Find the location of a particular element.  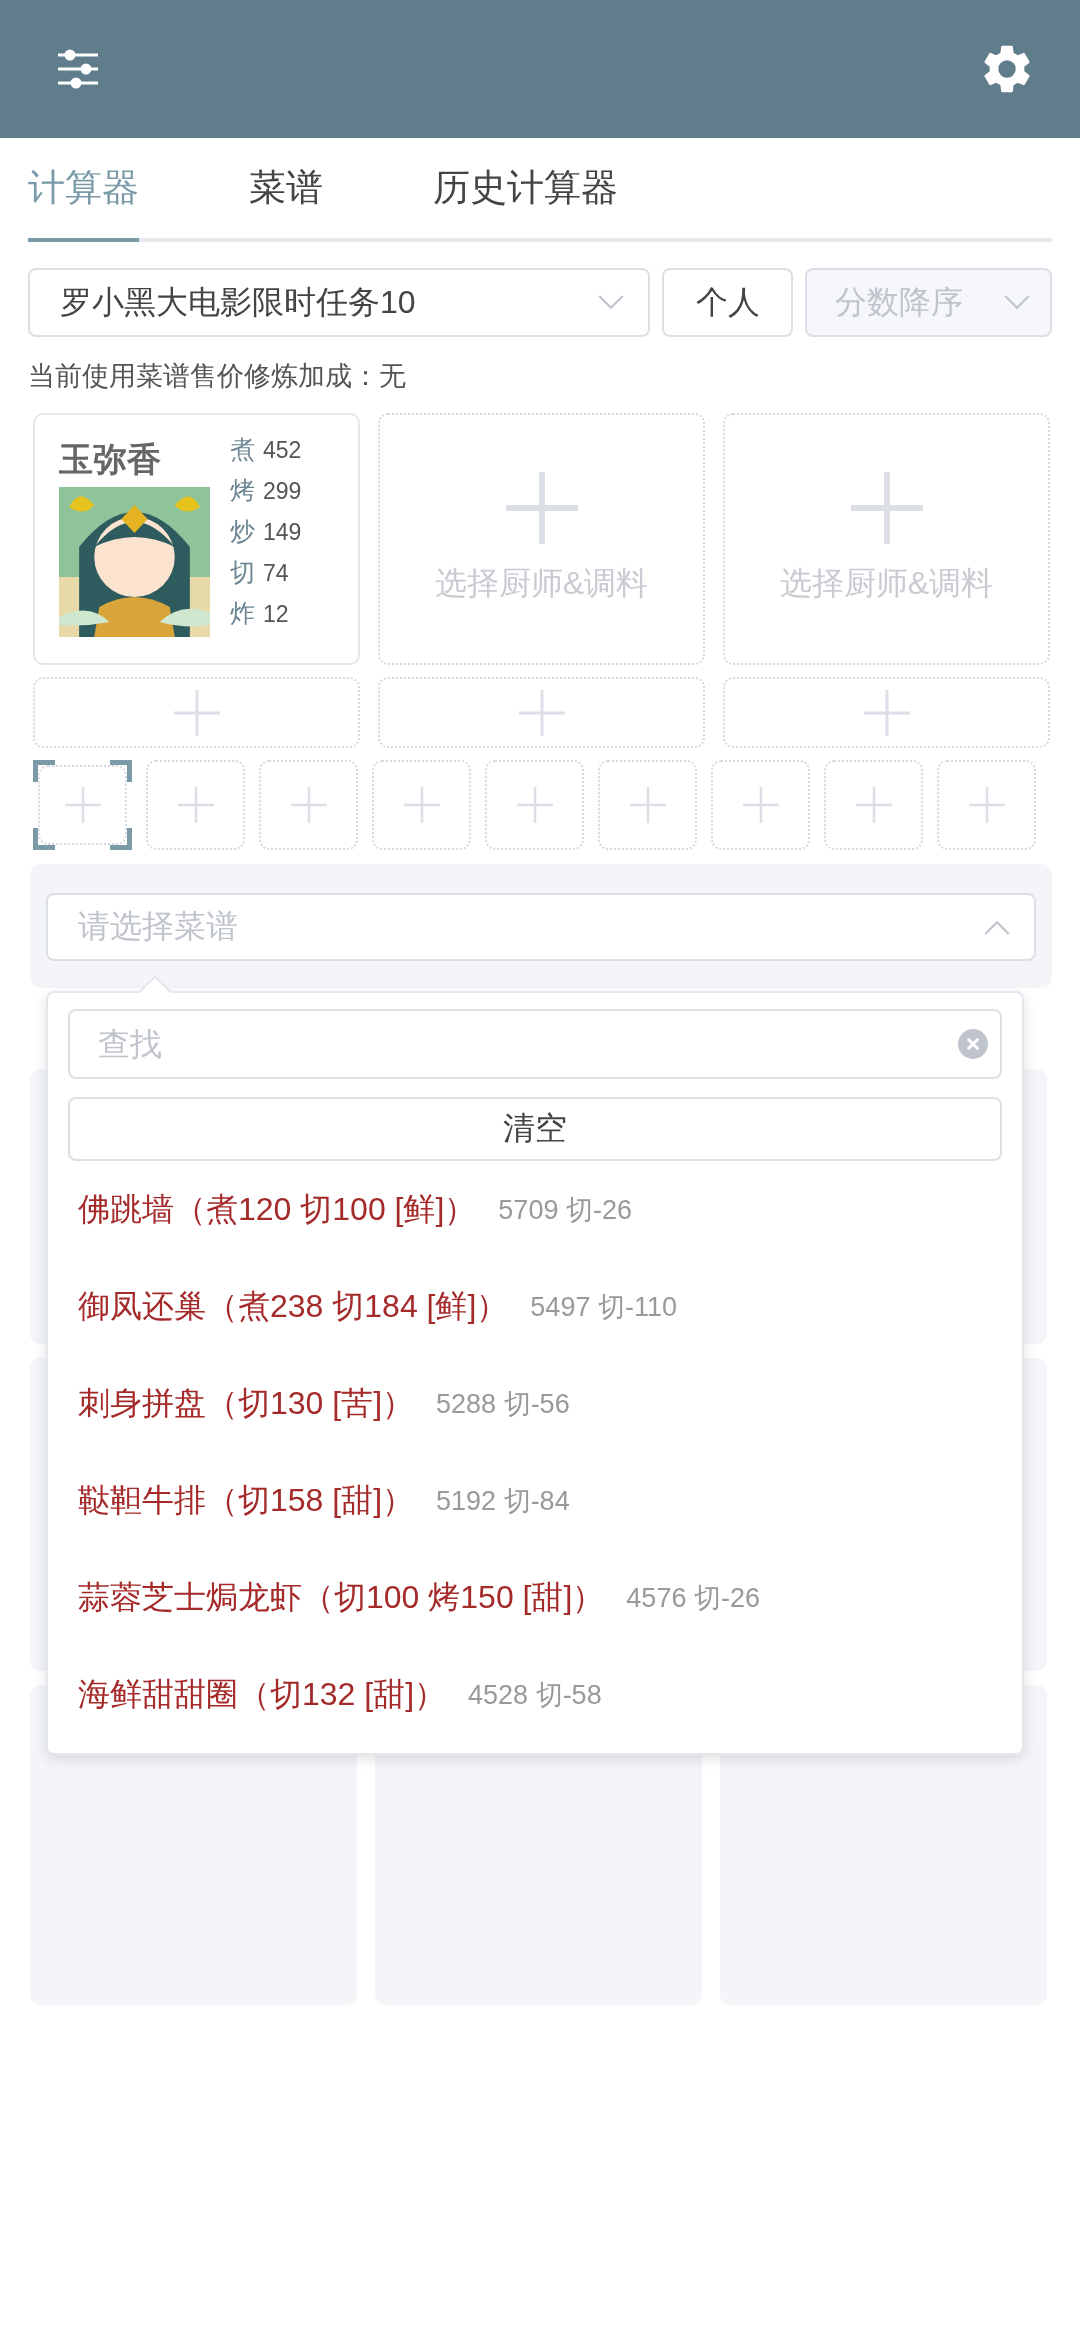

search-field: 查找 is located at coordinates (535, 1044).